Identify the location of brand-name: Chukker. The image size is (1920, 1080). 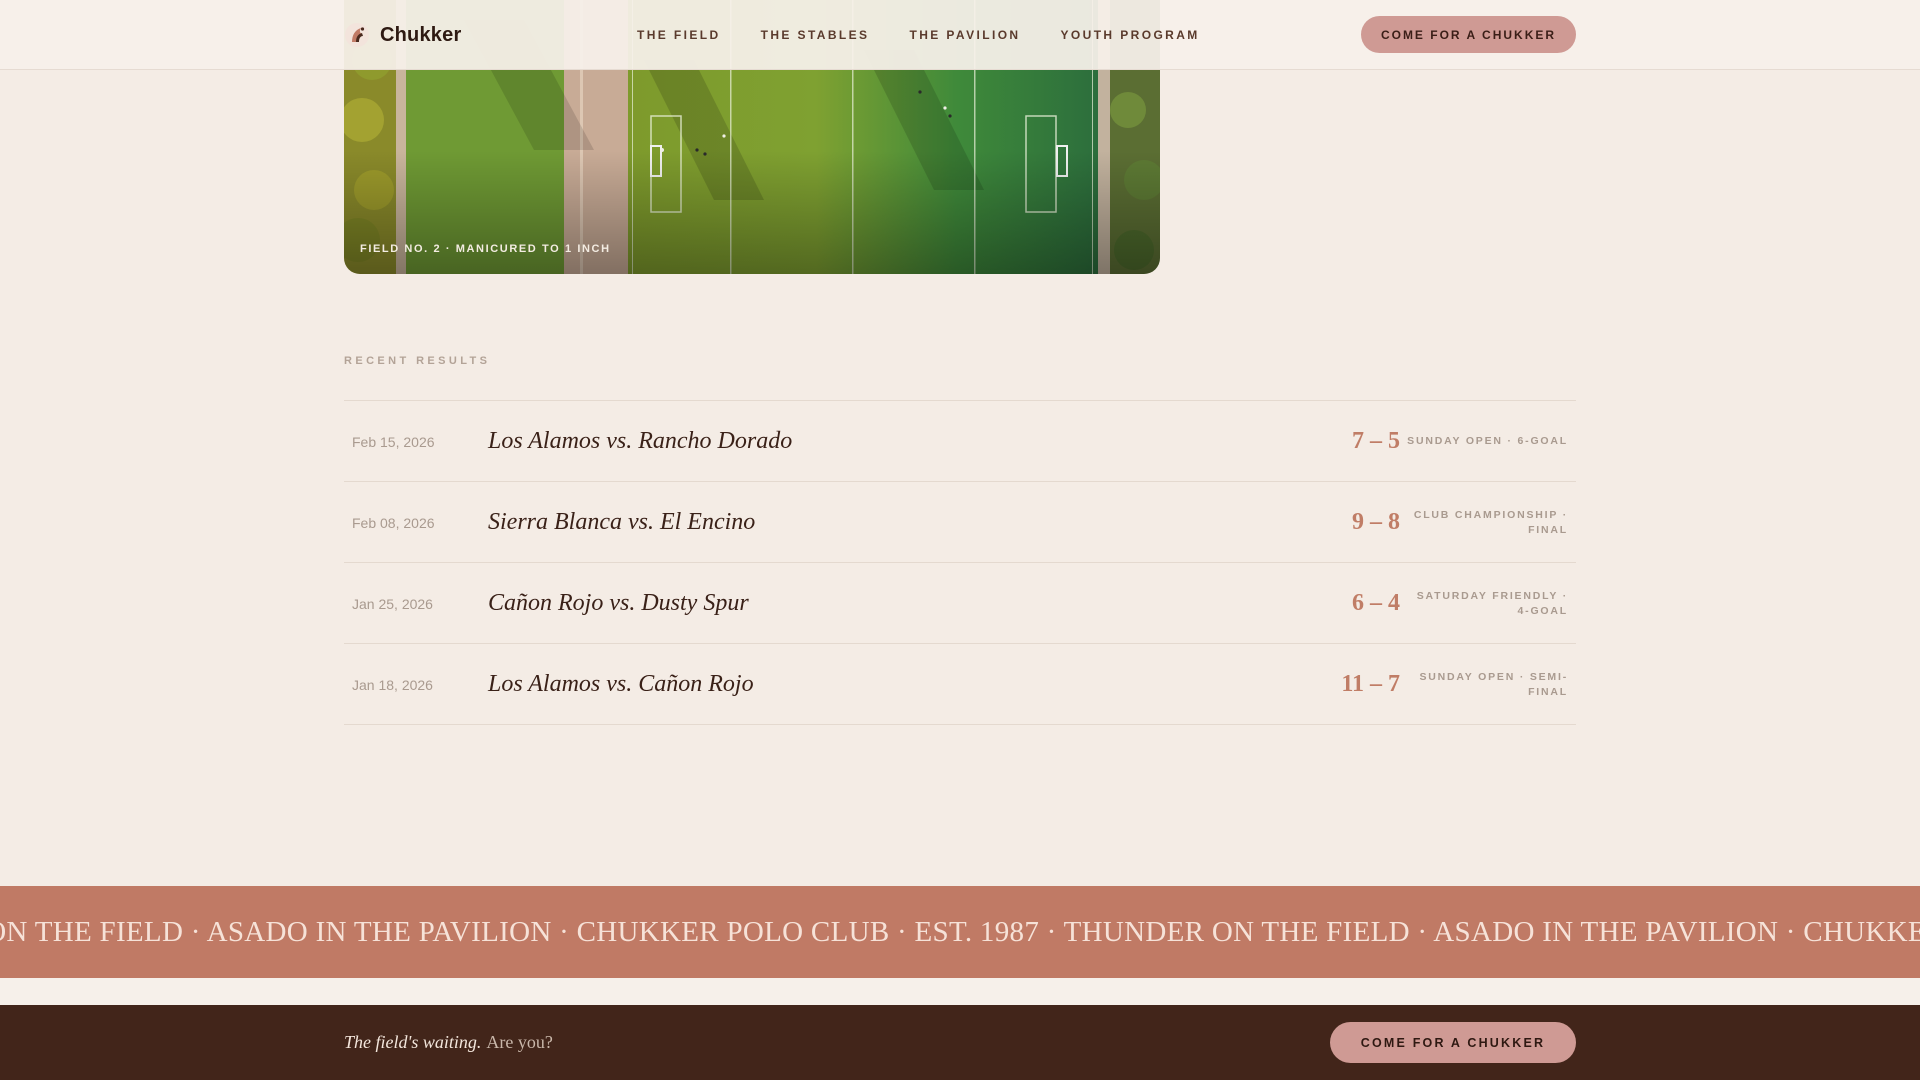
(421, 34).